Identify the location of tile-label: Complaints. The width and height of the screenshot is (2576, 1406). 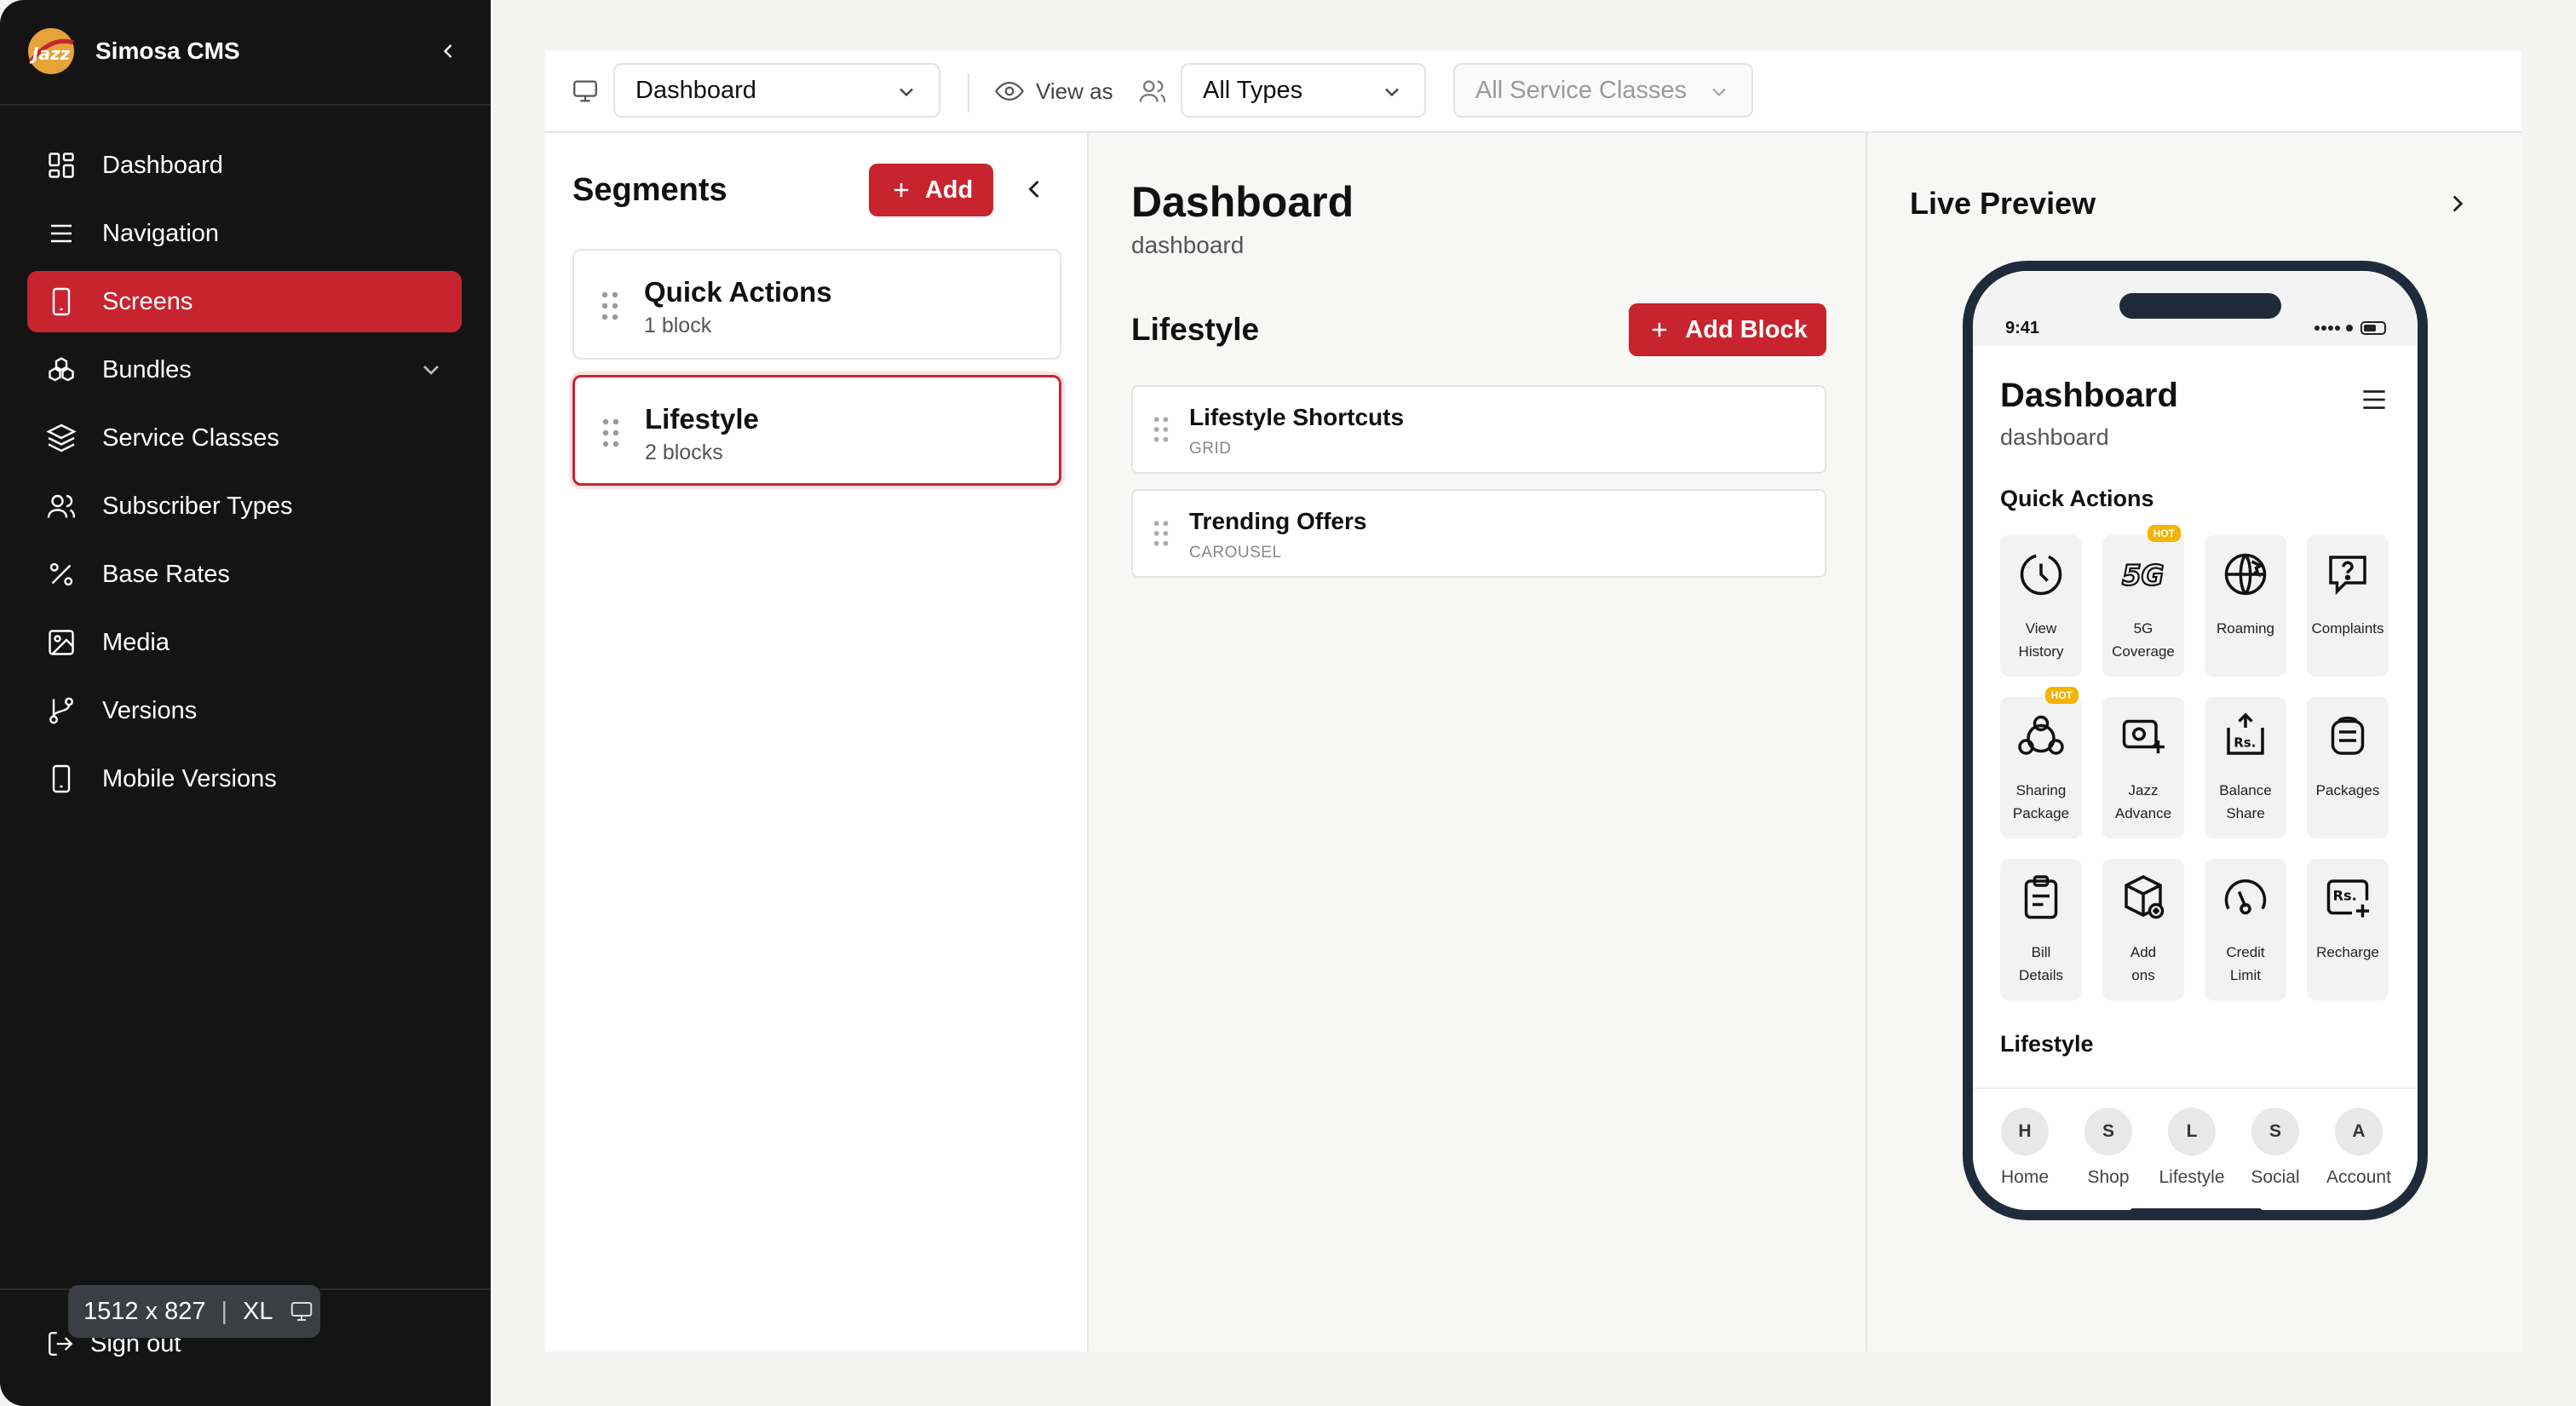
(2347, 628).